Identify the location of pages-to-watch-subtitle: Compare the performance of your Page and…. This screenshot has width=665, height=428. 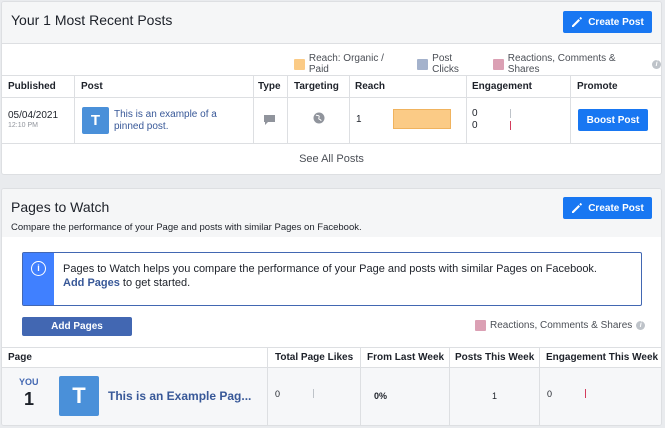
(186, 227).